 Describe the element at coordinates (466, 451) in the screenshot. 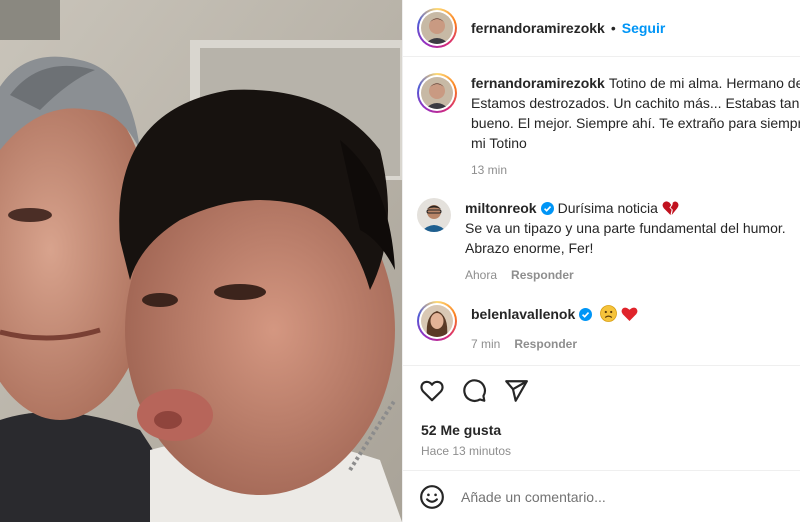

I see `post-time: Hace 13 minutos` at that location.